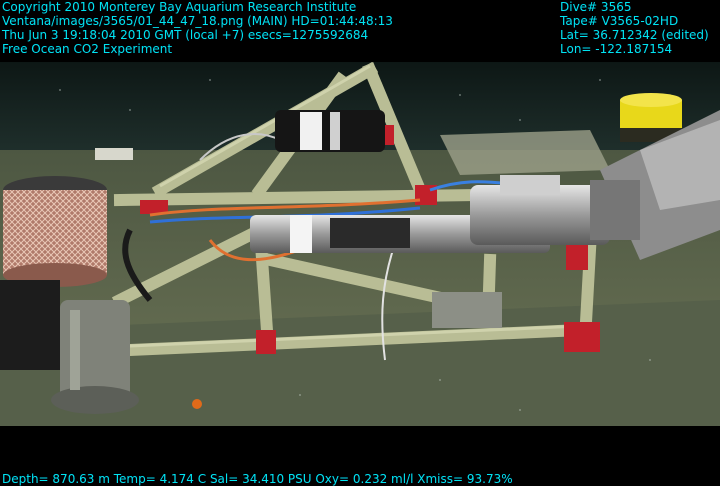 Image resolution: width=720 pixels, height=486 pixels. I want to click on mesh-basket, so click(55, 231).